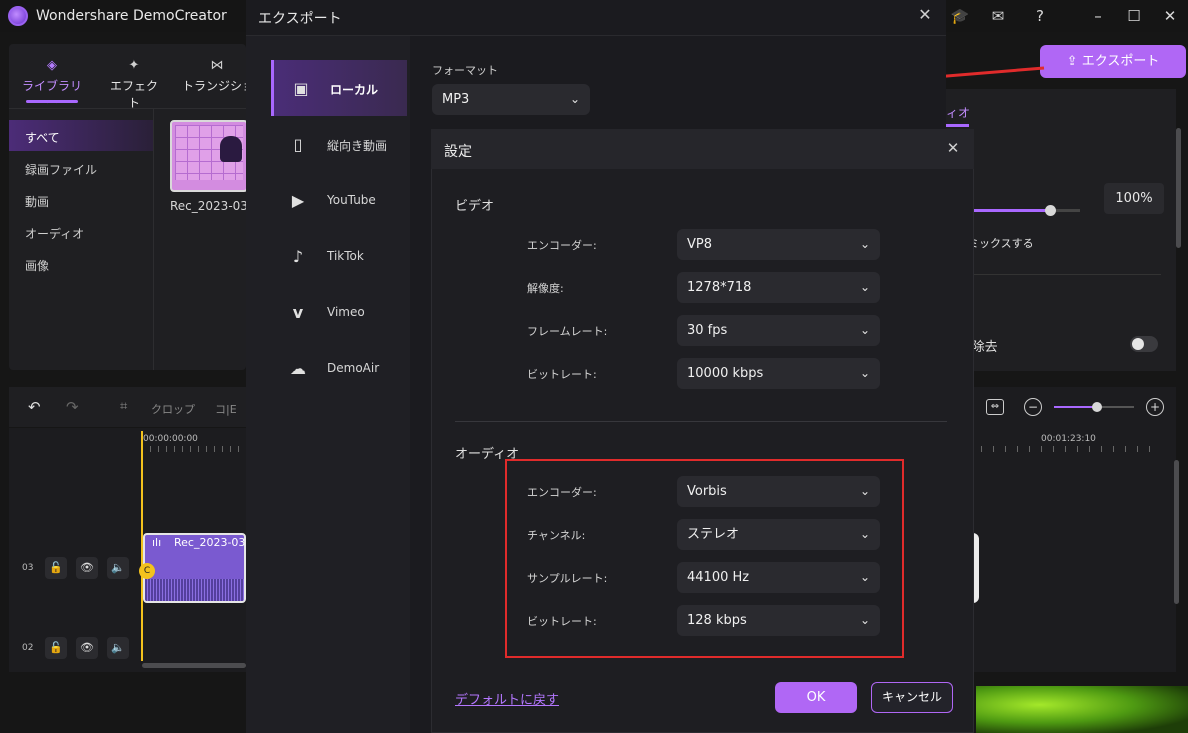 This screenshot has height=733, width=1188. I want to click on zoom-in-icon: +, so click(1155, 407).